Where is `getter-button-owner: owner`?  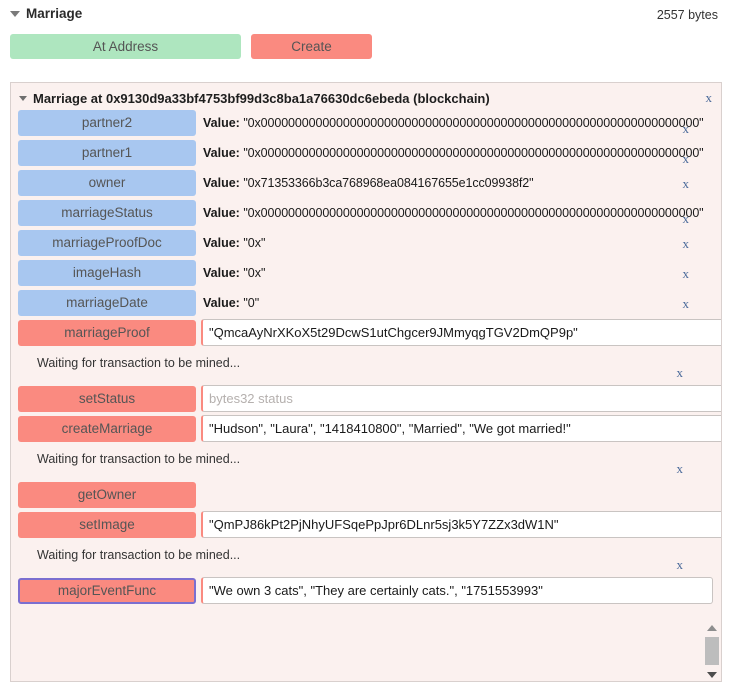
getter-button-owner: owner is located at coordinates (107, 183).